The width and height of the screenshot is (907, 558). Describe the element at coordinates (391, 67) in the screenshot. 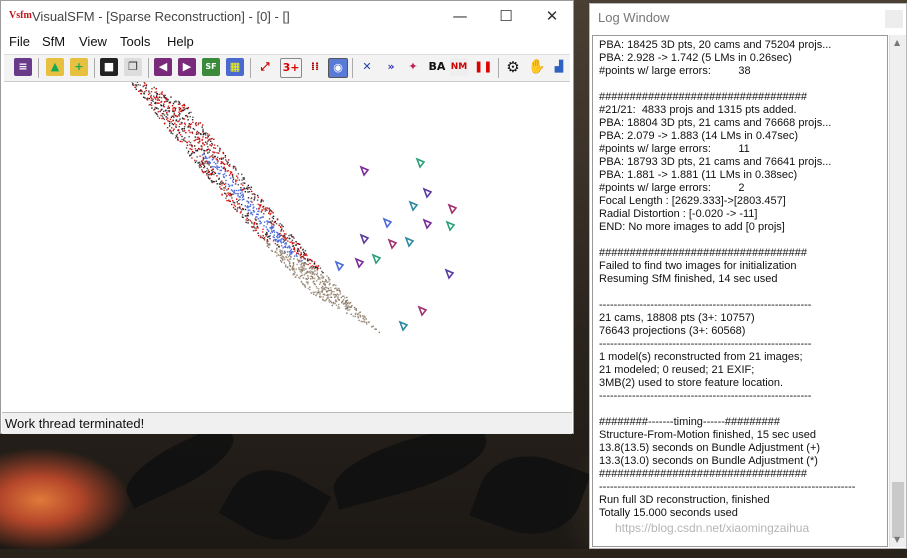

I see `compute-icon: »` at that location.